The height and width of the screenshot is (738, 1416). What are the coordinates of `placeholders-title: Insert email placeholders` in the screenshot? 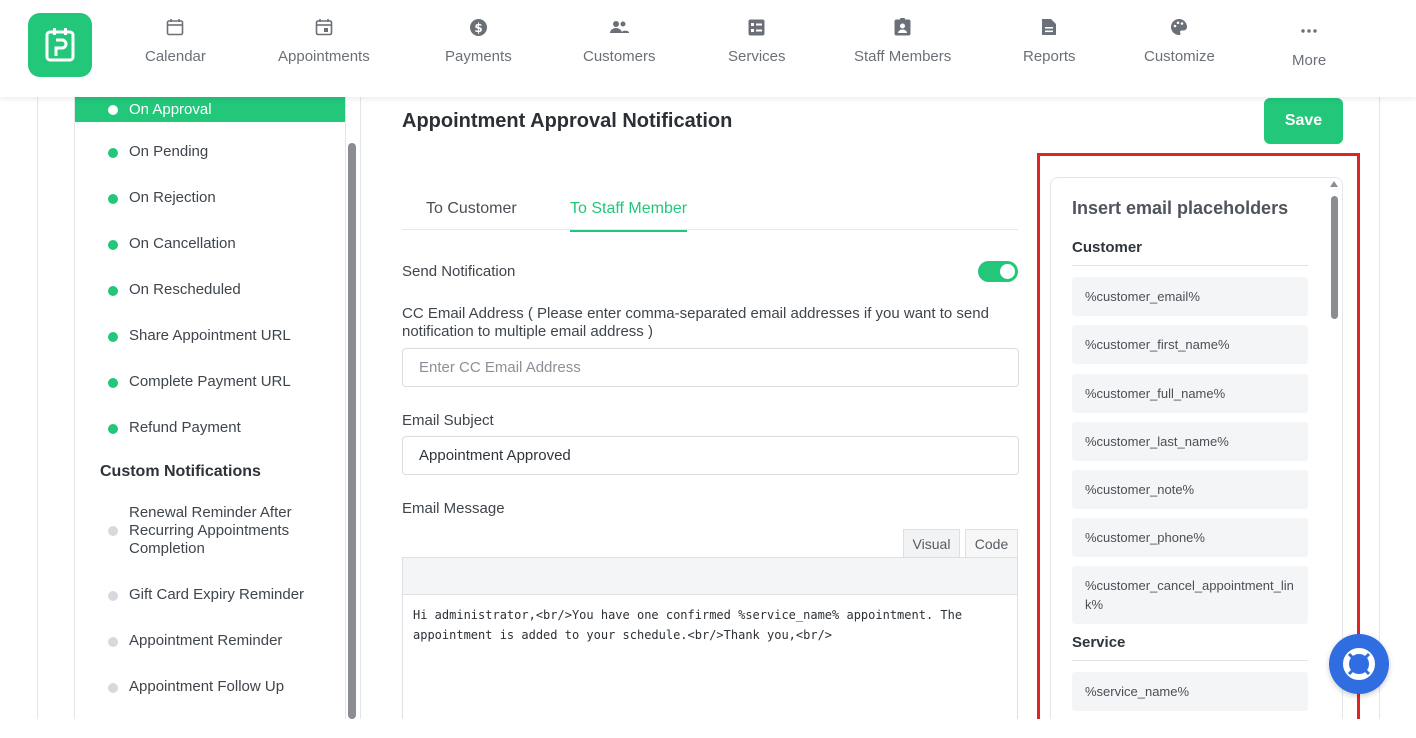 It's located at (1180, 208).